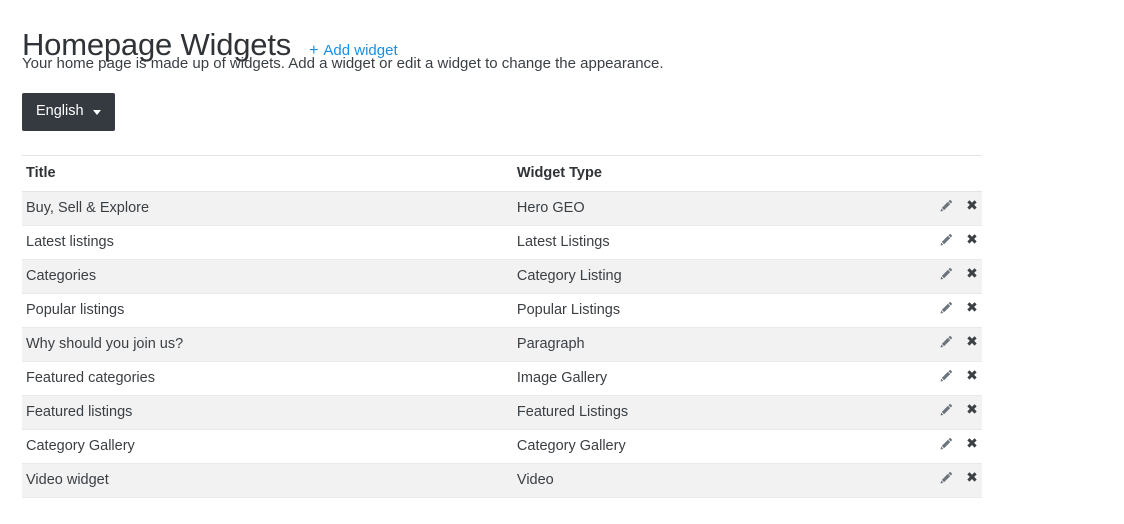  What do you see at coordinates (269, 173) in the screenshot?
I see `column-header-title: Title` at bounding box center [269, 173].